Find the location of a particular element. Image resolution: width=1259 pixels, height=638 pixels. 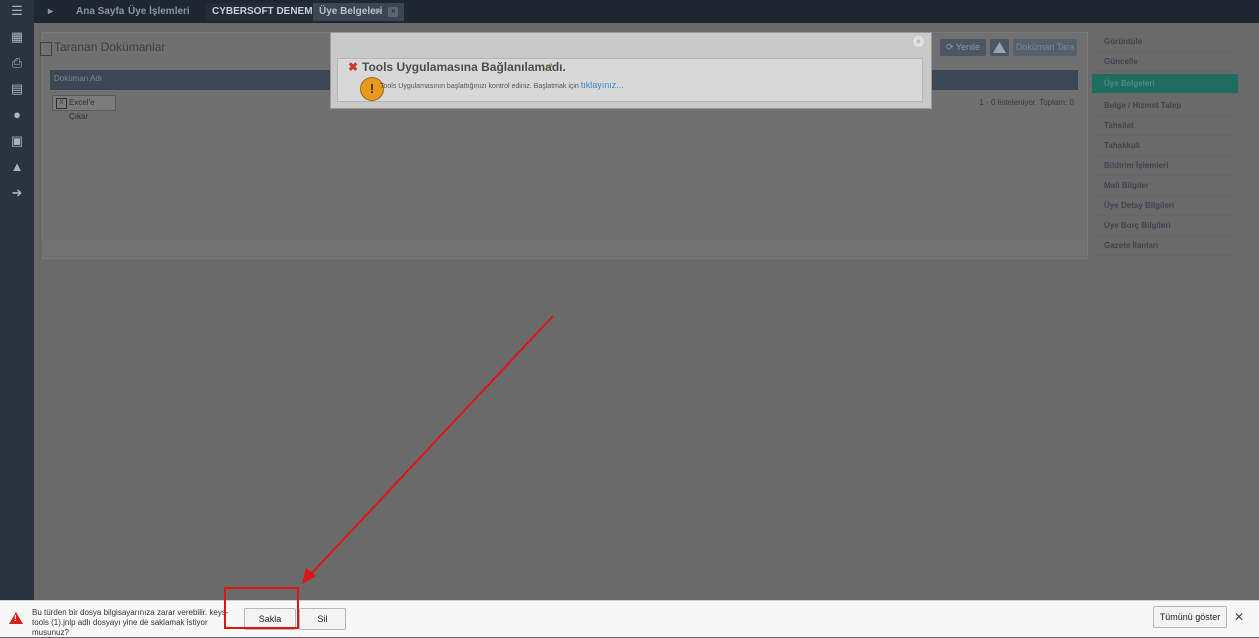

refresh-button: ⟳ Yenile is located at coordinates (963, 47).